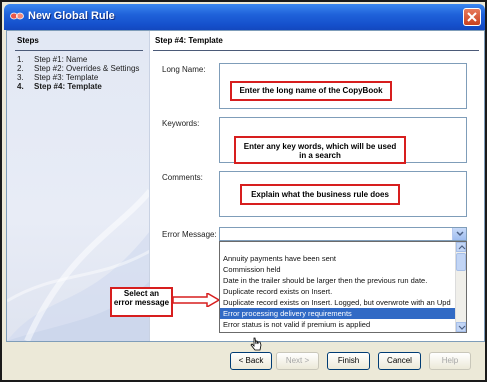  Describe the element at coordinates (181, 123) in the screenshot. I see `keywords-label: Keywords:` at that location.